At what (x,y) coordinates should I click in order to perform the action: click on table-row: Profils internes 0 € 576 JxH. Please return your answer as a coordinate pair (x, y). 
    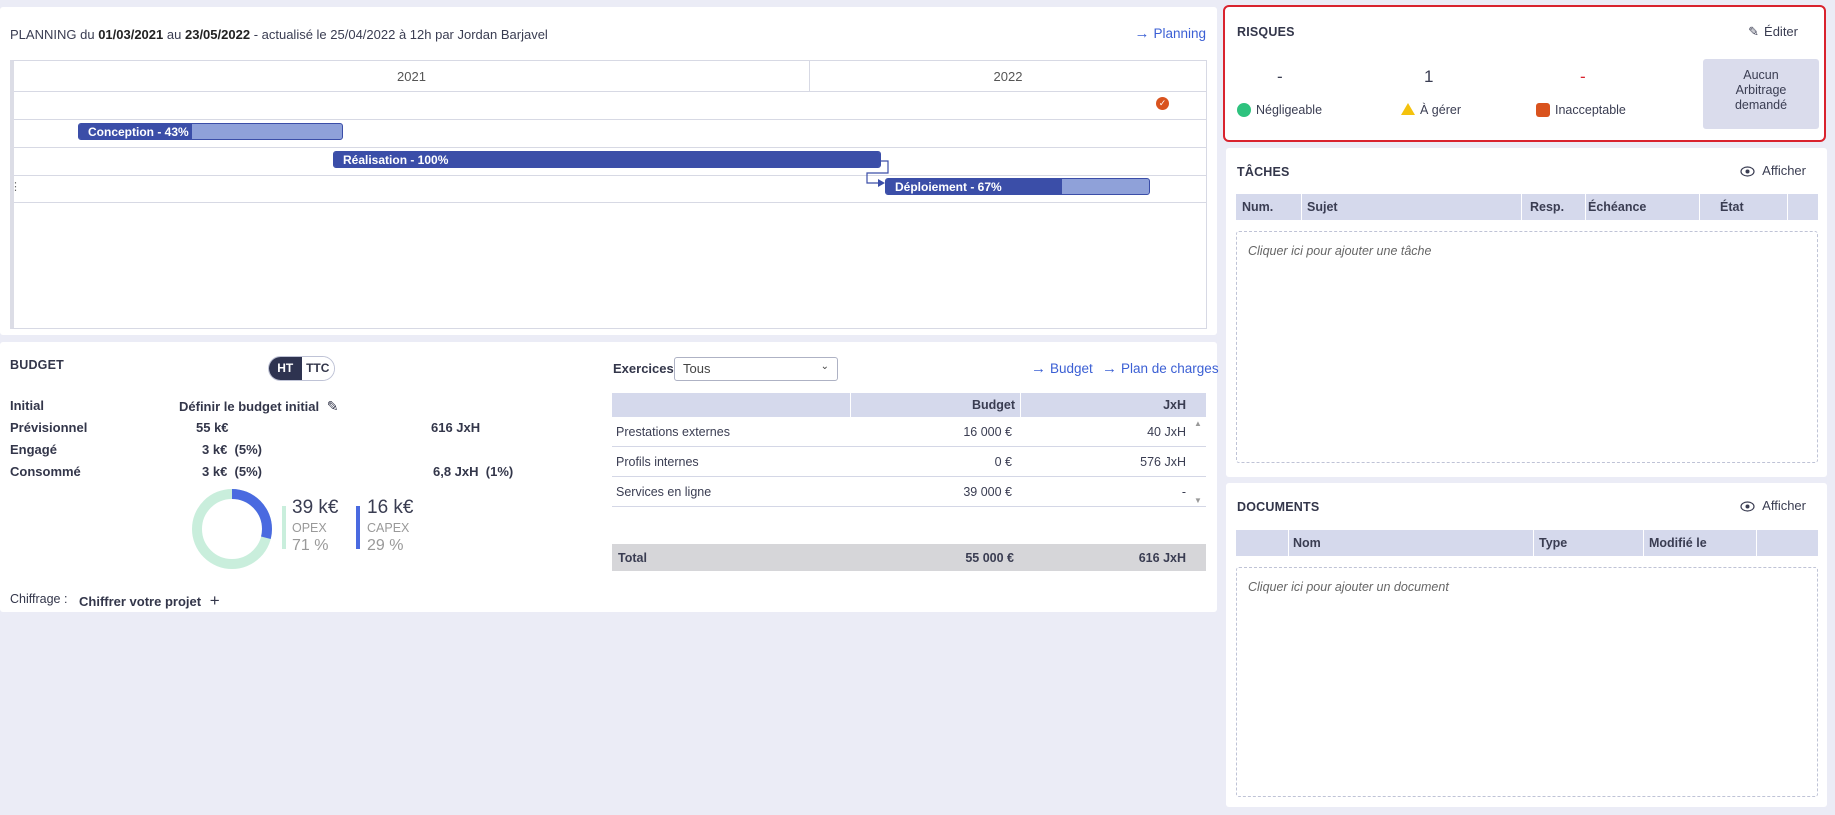
    Looking at the image, I should click on (909, 462).